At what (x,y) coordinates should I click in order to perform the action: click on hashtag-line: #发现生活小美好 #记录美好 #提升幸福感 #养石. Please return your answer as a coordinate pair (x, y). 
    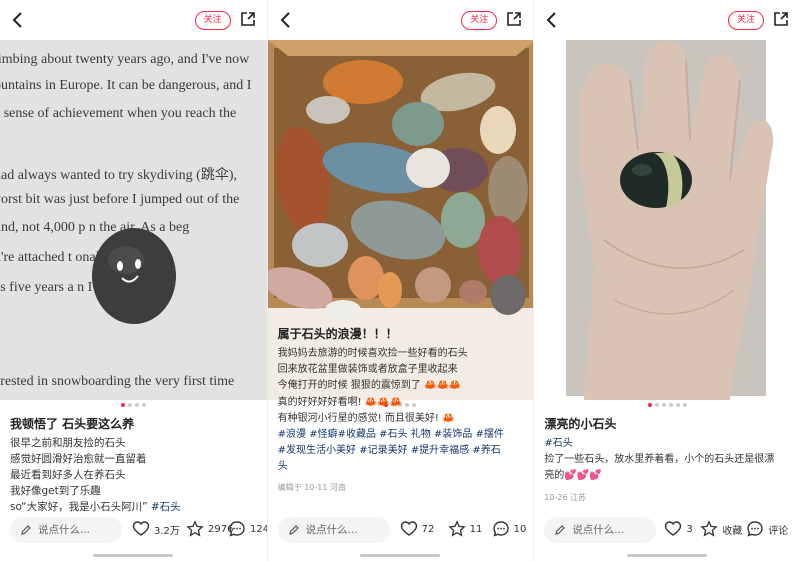
    Looking at the image, I should click on (403, 451).